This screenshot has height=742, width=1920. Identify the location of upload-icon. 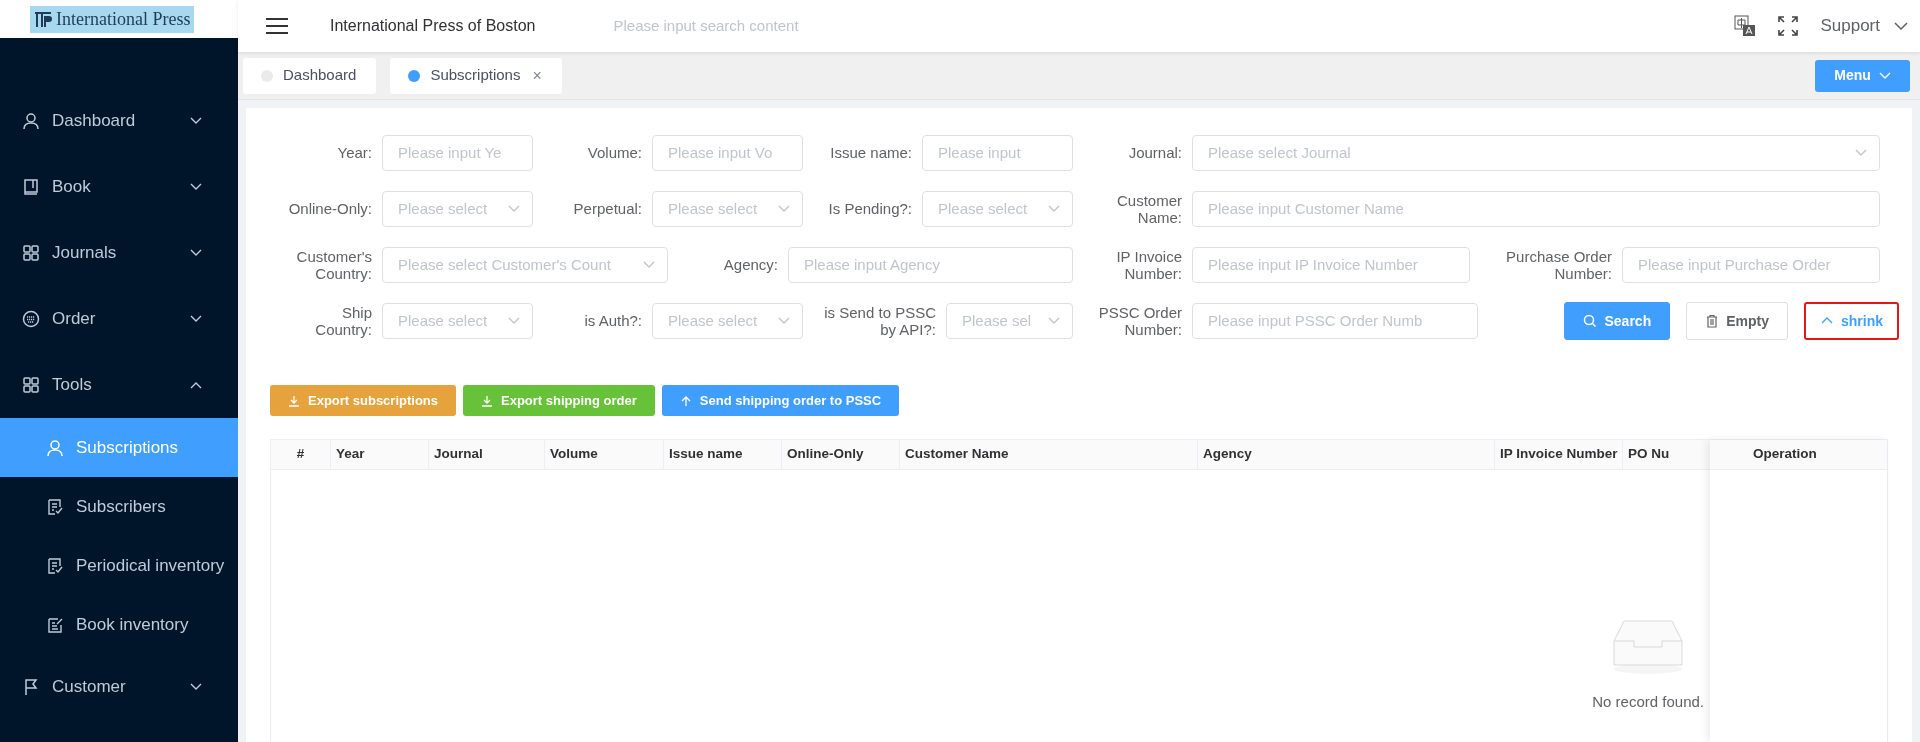
(685, 400).